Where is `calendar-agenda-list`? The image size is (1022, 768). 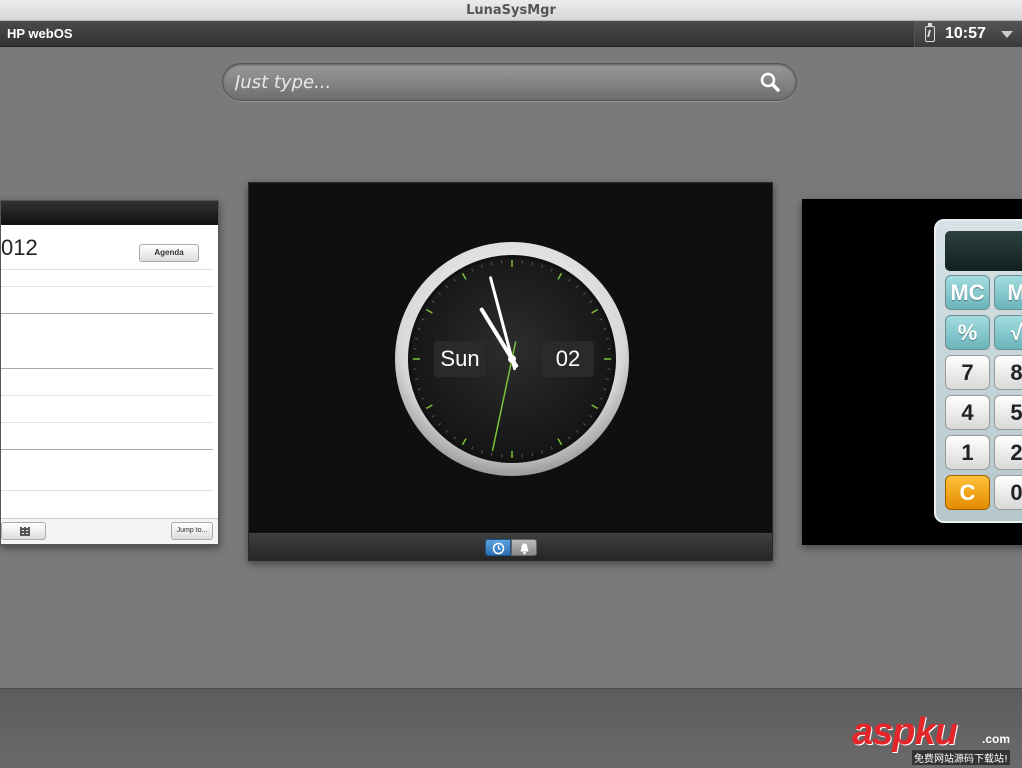
calendar-agenda-list is located at coordinates (107, 380).